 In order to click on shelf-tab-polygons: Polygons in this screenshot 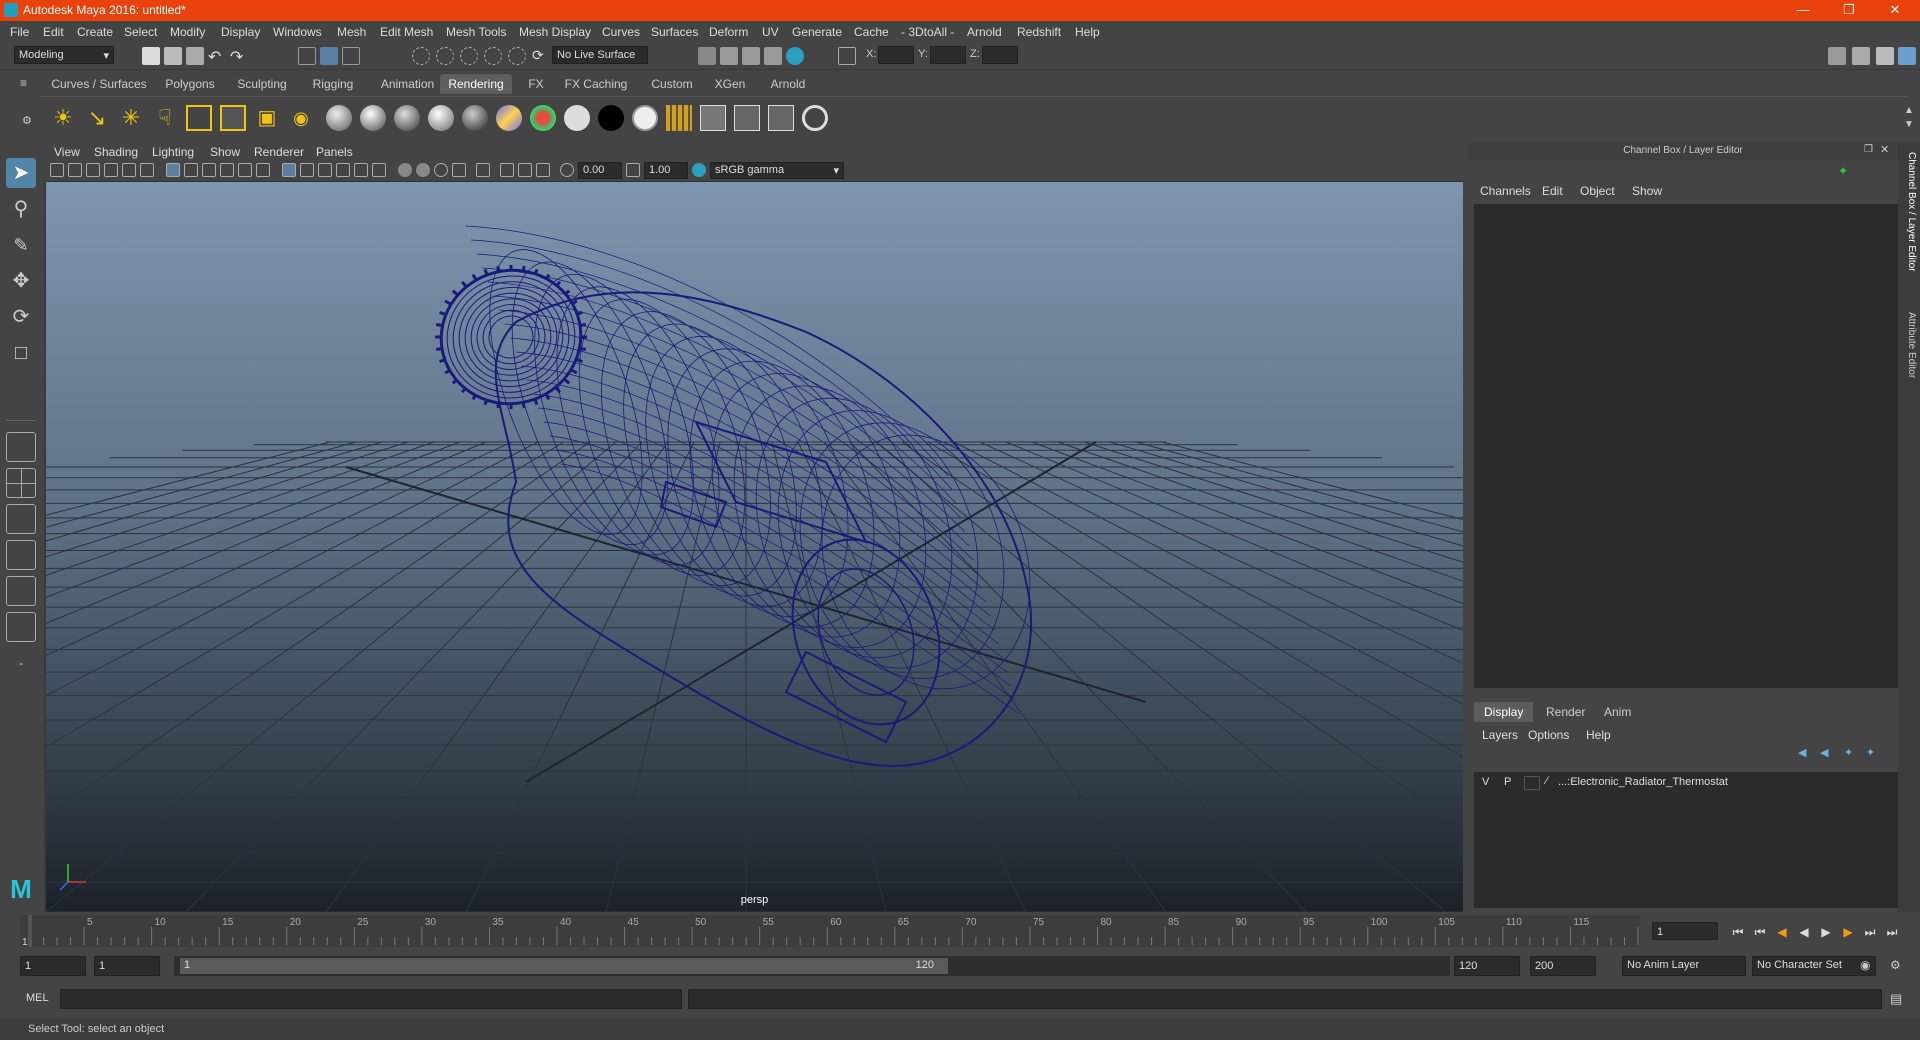, I will do `click(190, 84)`.